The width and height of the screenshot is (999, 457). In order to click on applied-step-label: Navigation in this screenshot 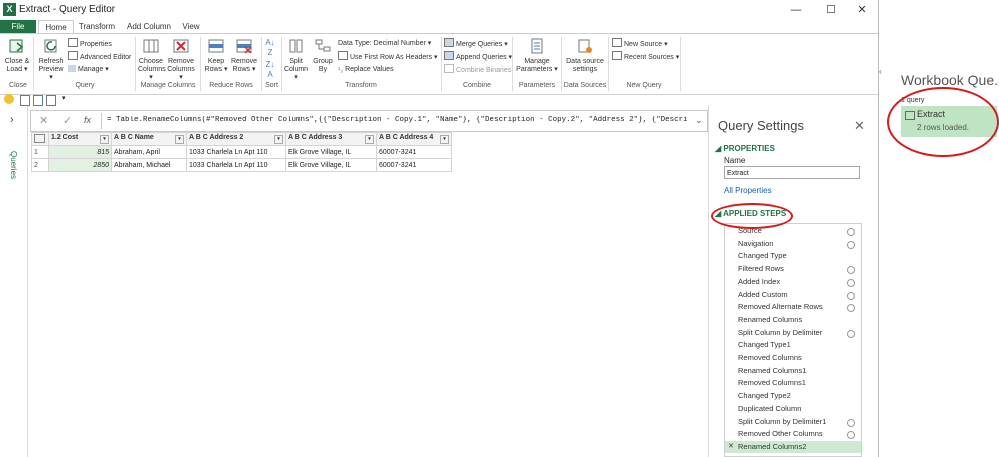, I will do `click(756, 243)`.